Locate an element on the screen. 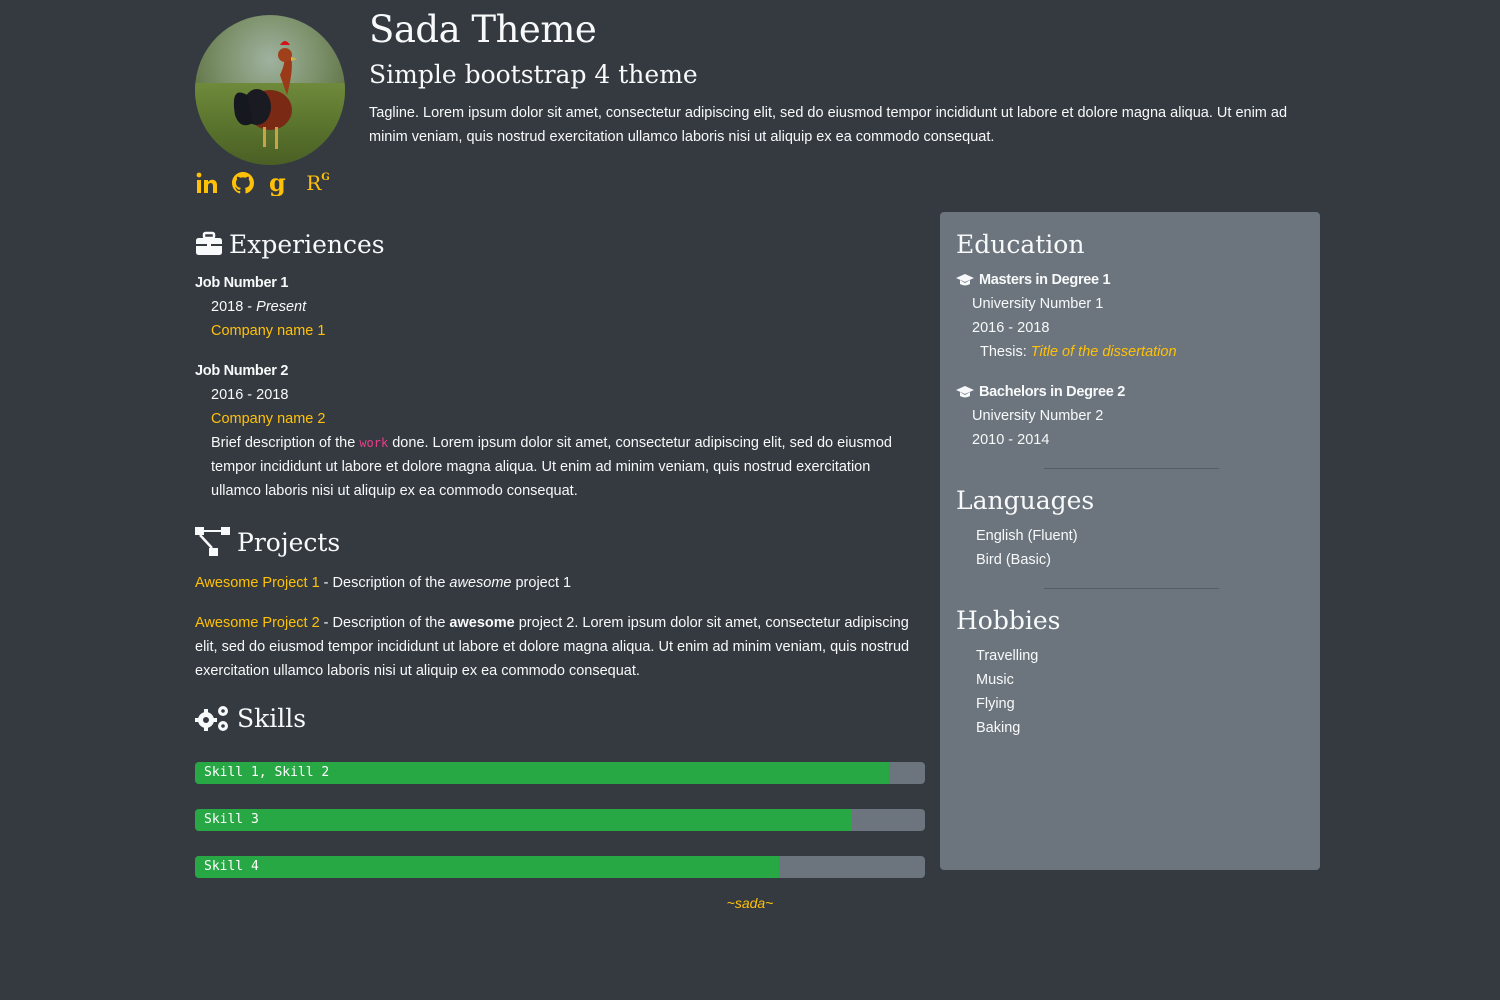 The height and width of the screenshot is (1000, 1500). sitemap-icon is located at coordinates (212, 541).